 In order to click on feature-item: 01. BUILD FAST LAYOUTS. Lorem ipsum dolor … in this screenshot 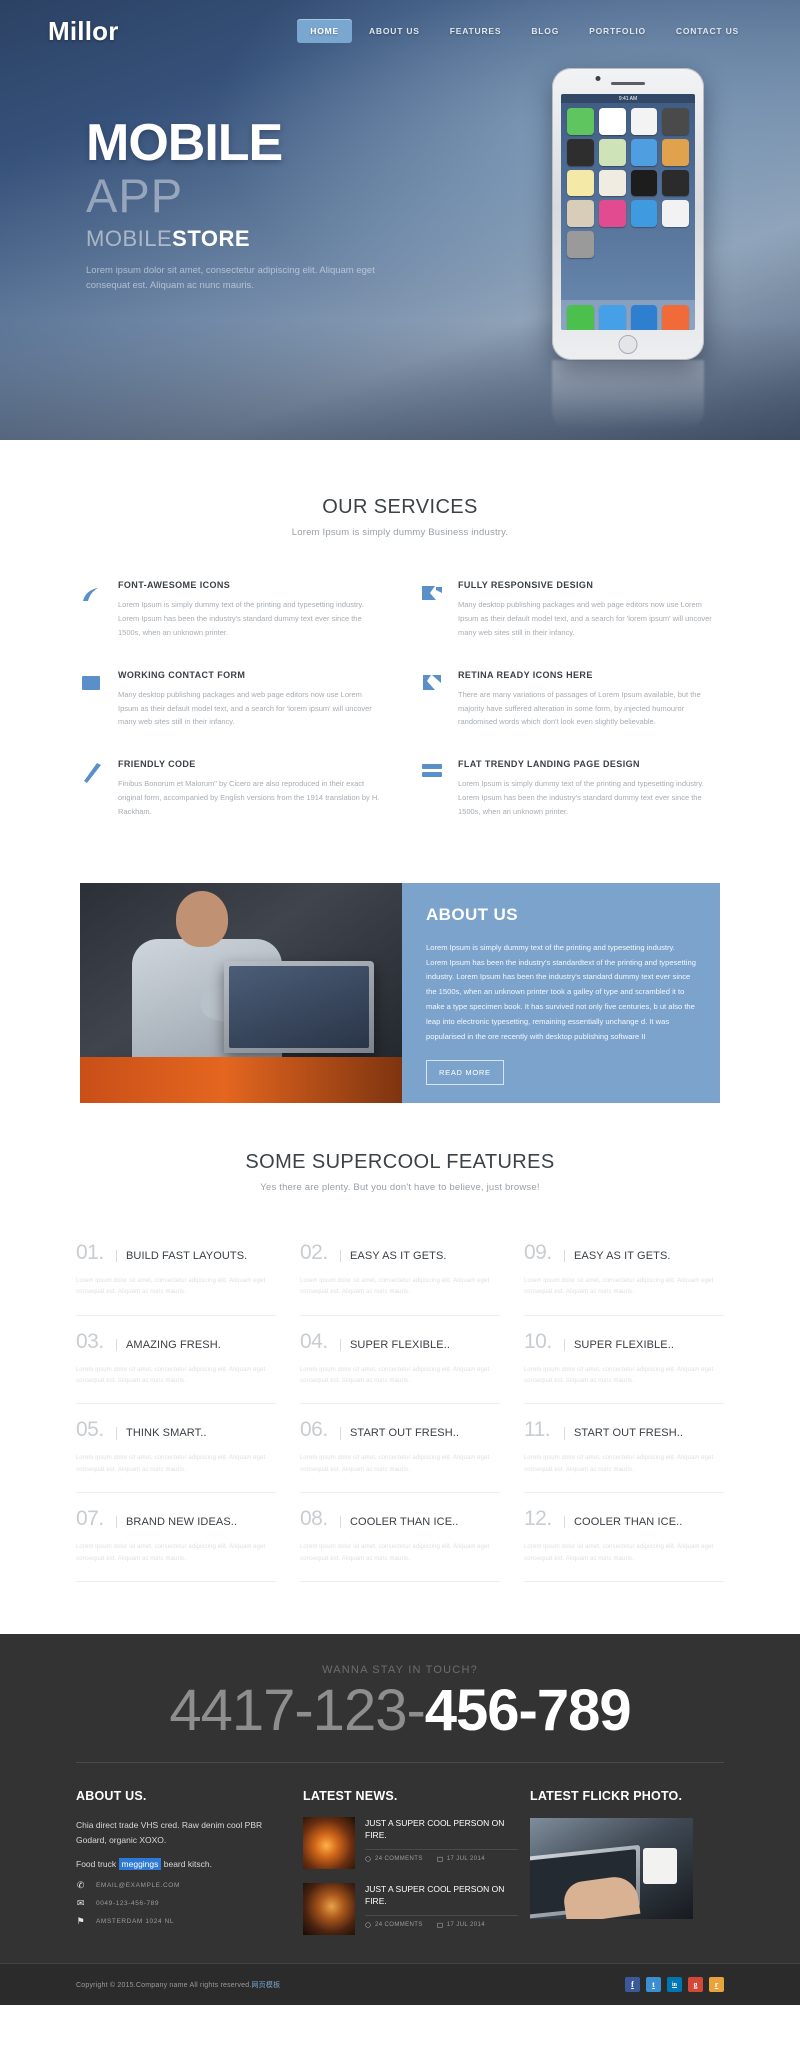, I will do `click(176, 1271)`.